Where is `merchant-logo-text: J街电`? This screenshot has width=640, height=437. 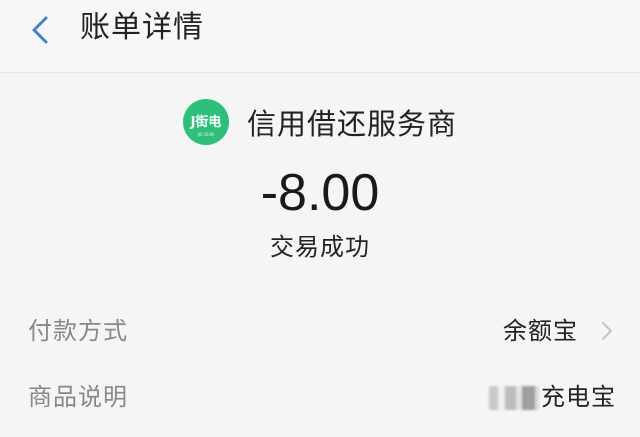 merchant-logo-text: J街电 is located at coordinates (206, 122).